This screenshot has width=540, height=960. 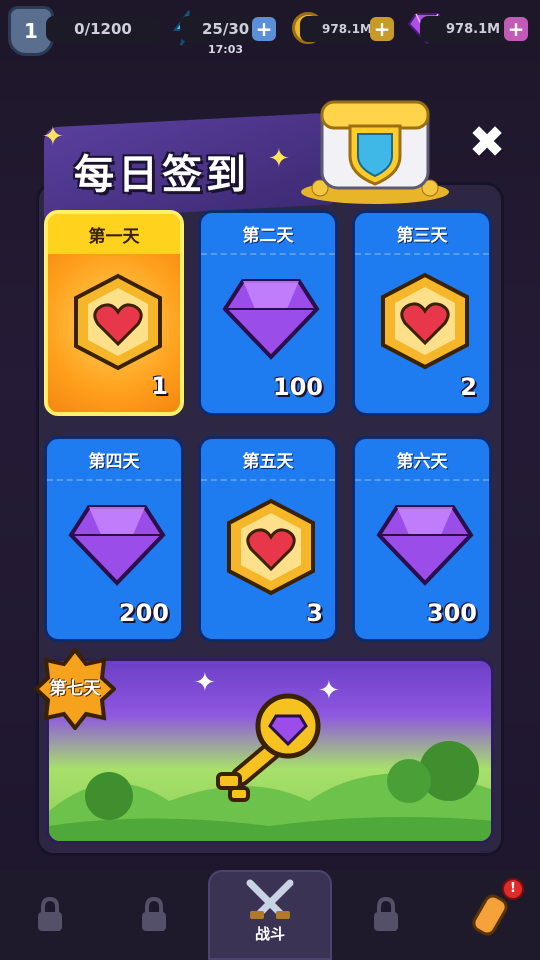 I want to click on top-bar: 1 0/1200 25/30 + 17:03 978.1M + 978.1M +, so click(x=270, y=30).